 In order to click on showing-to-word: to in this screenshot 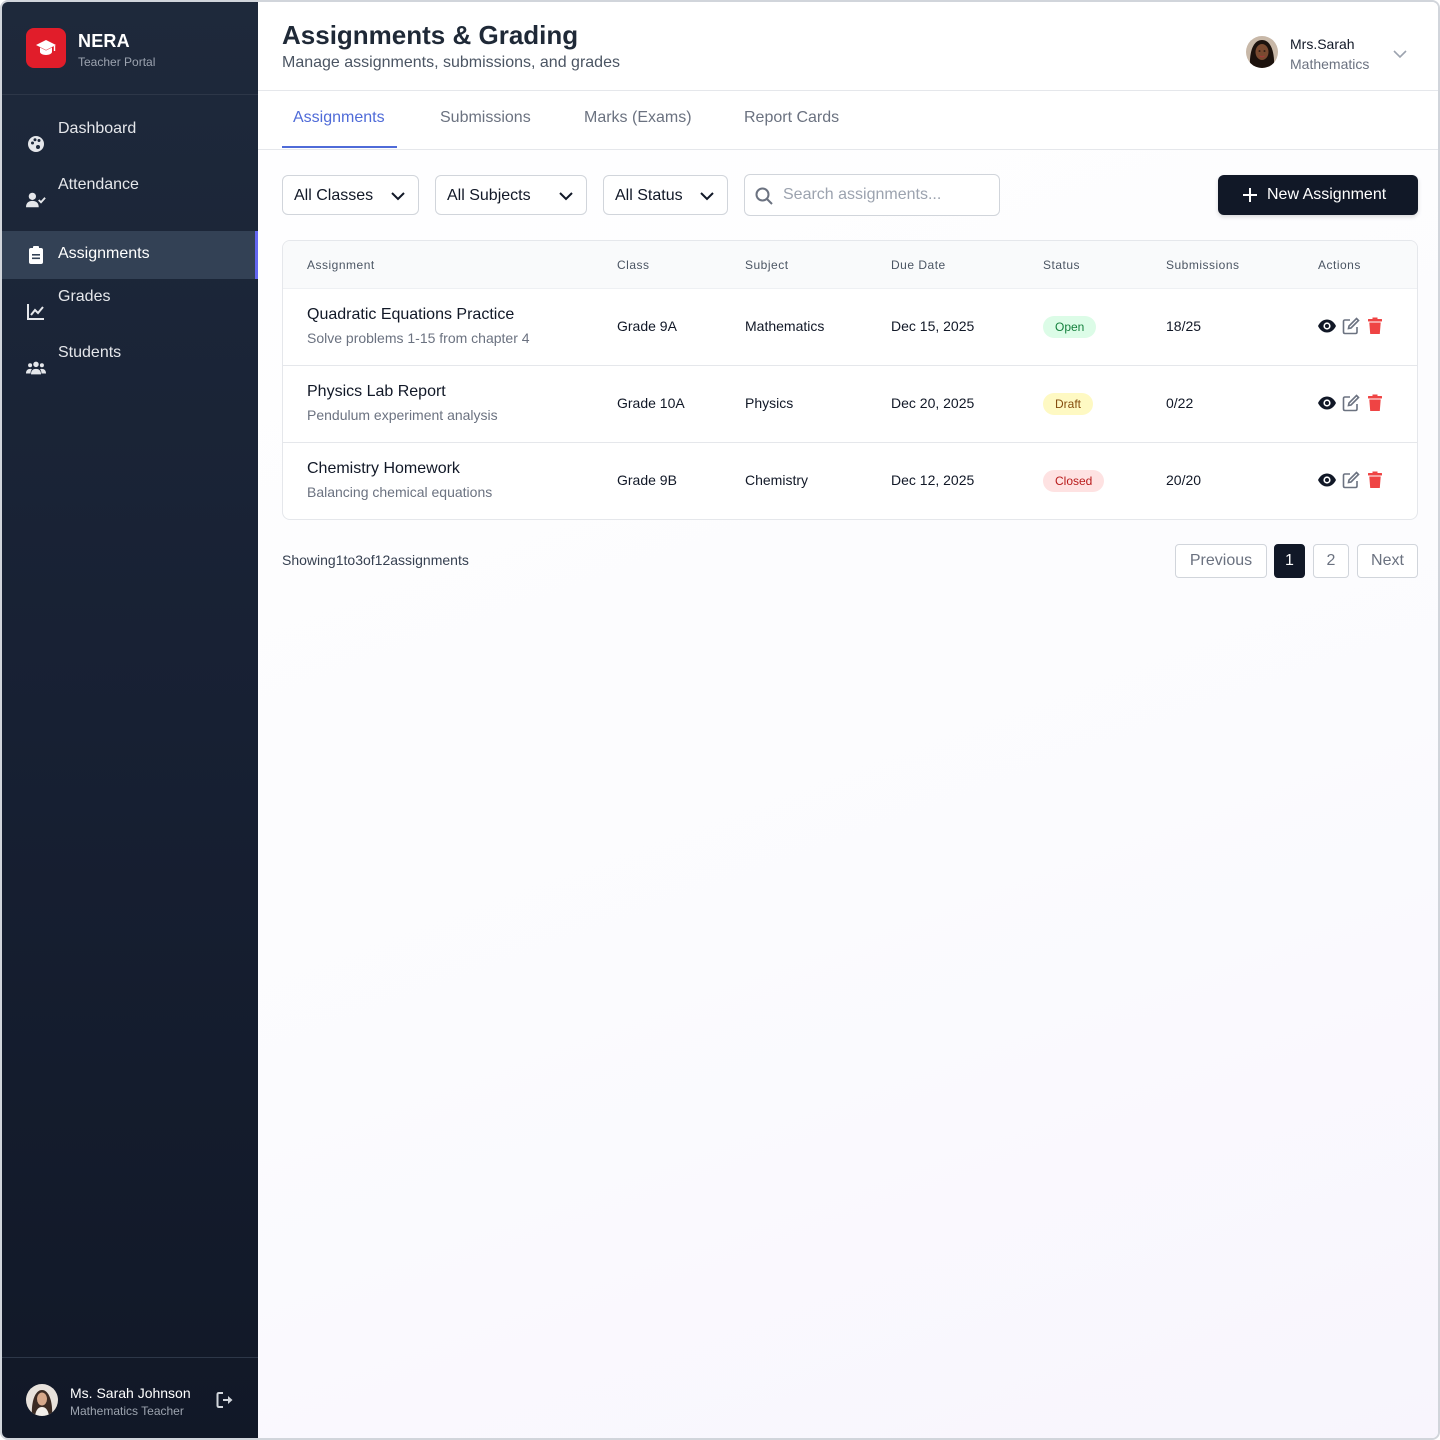, I will do `click(349, 560)`.